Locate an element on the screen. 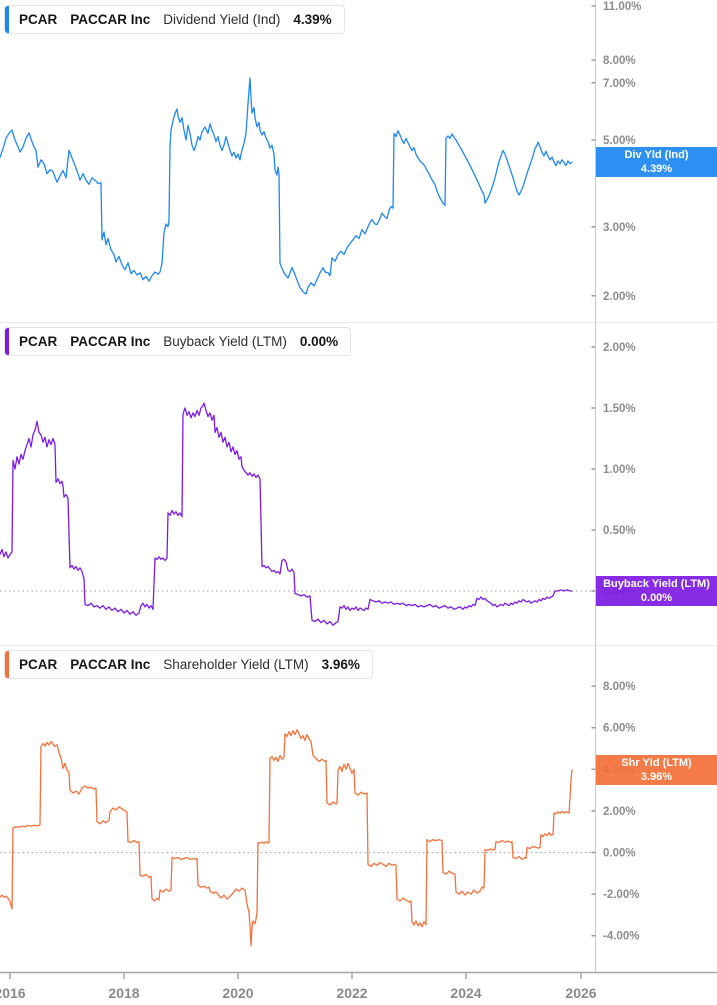 Image resolution: width=717 pixels, height=1005 pixels. badge-metric-label: Div Yld (Ind) is located at coordinates (656, 154).